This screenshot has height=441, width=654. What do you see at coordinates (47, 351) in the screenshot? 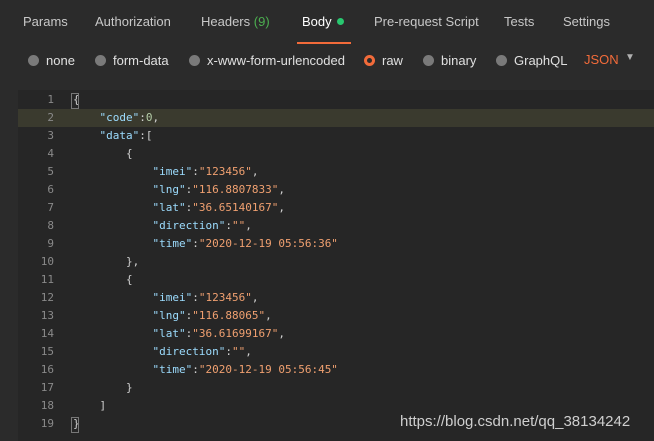
I see `line-number: 15` at bounding box center [47, 351].